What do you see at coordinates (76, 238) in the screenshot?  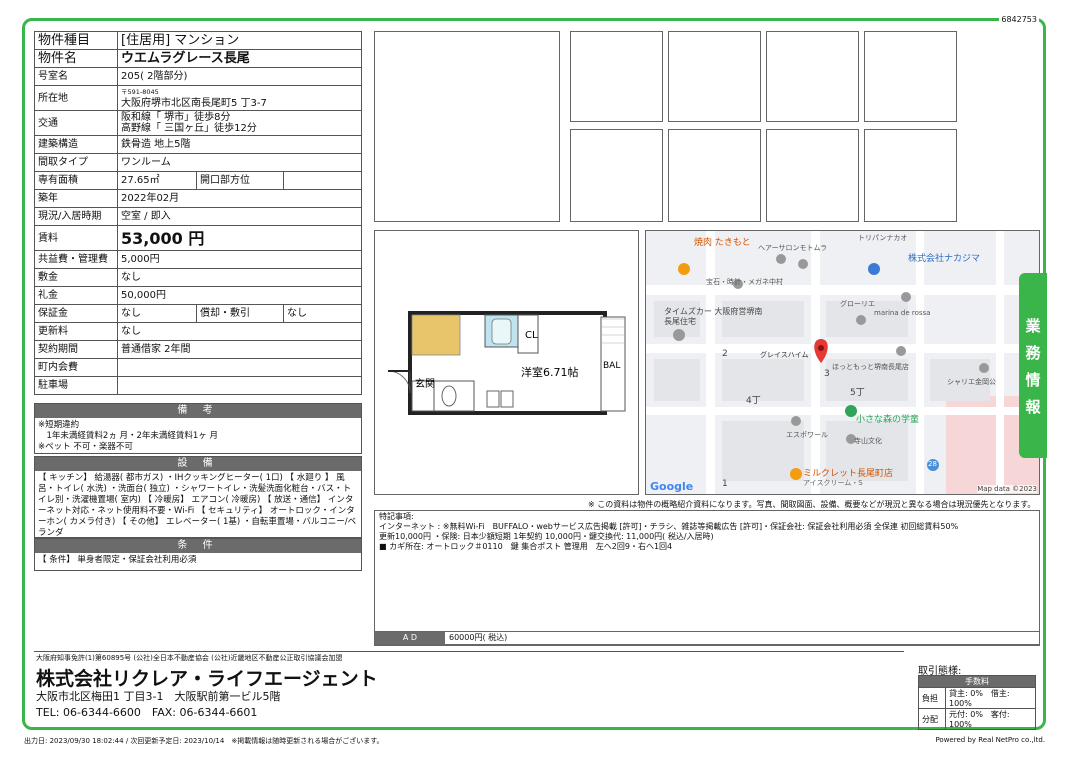 I see `rent-label: 賃料` at bounding box center [76, 238].